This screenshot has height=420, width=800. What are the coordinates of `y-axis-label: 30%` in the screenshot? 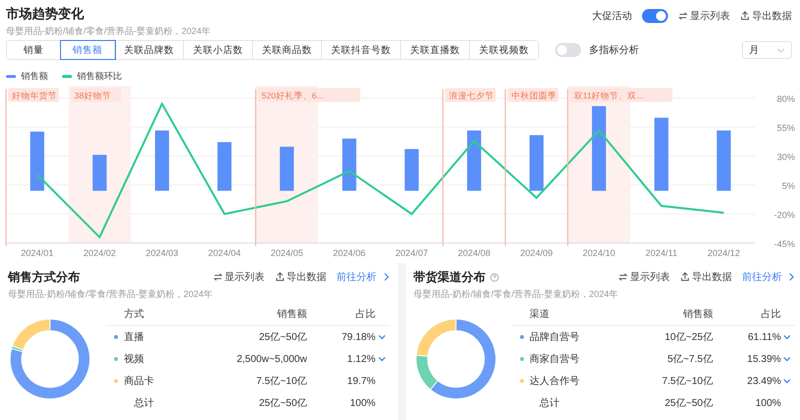 It's located at (785, 157).